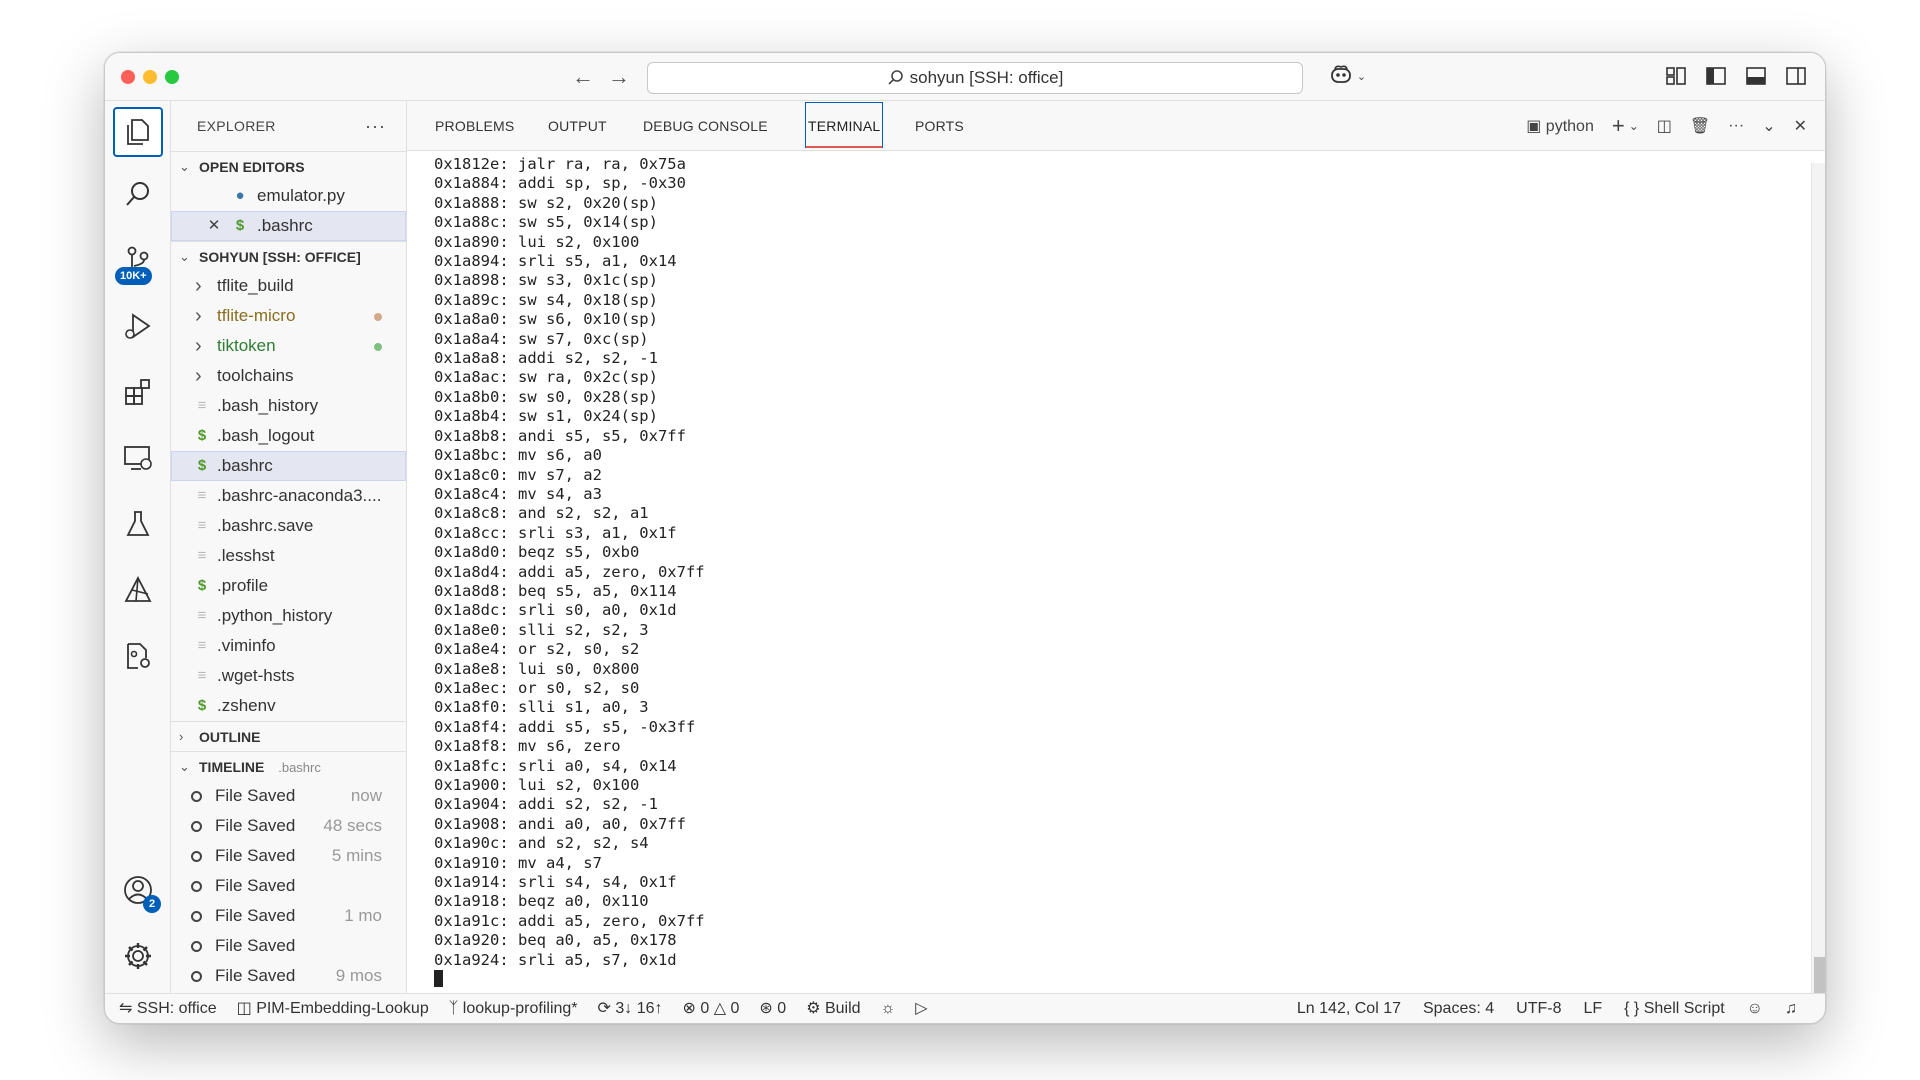  What do you see at coordinates (138, 890) in the screenshot?
I see `accounts-activity: 2` at bounding box center [138, 890].